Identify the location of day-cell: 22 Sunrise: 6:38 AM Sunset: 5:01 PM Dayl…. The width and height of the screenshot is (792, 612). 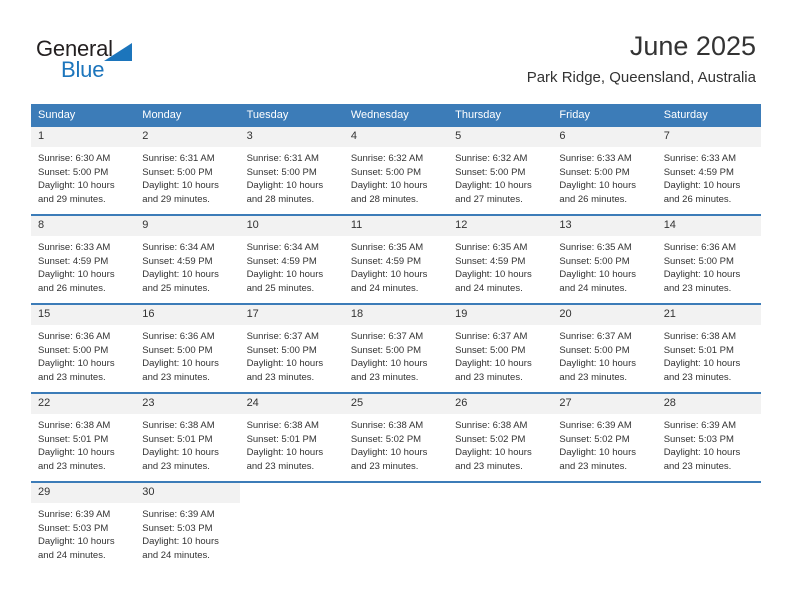
(83, 437).